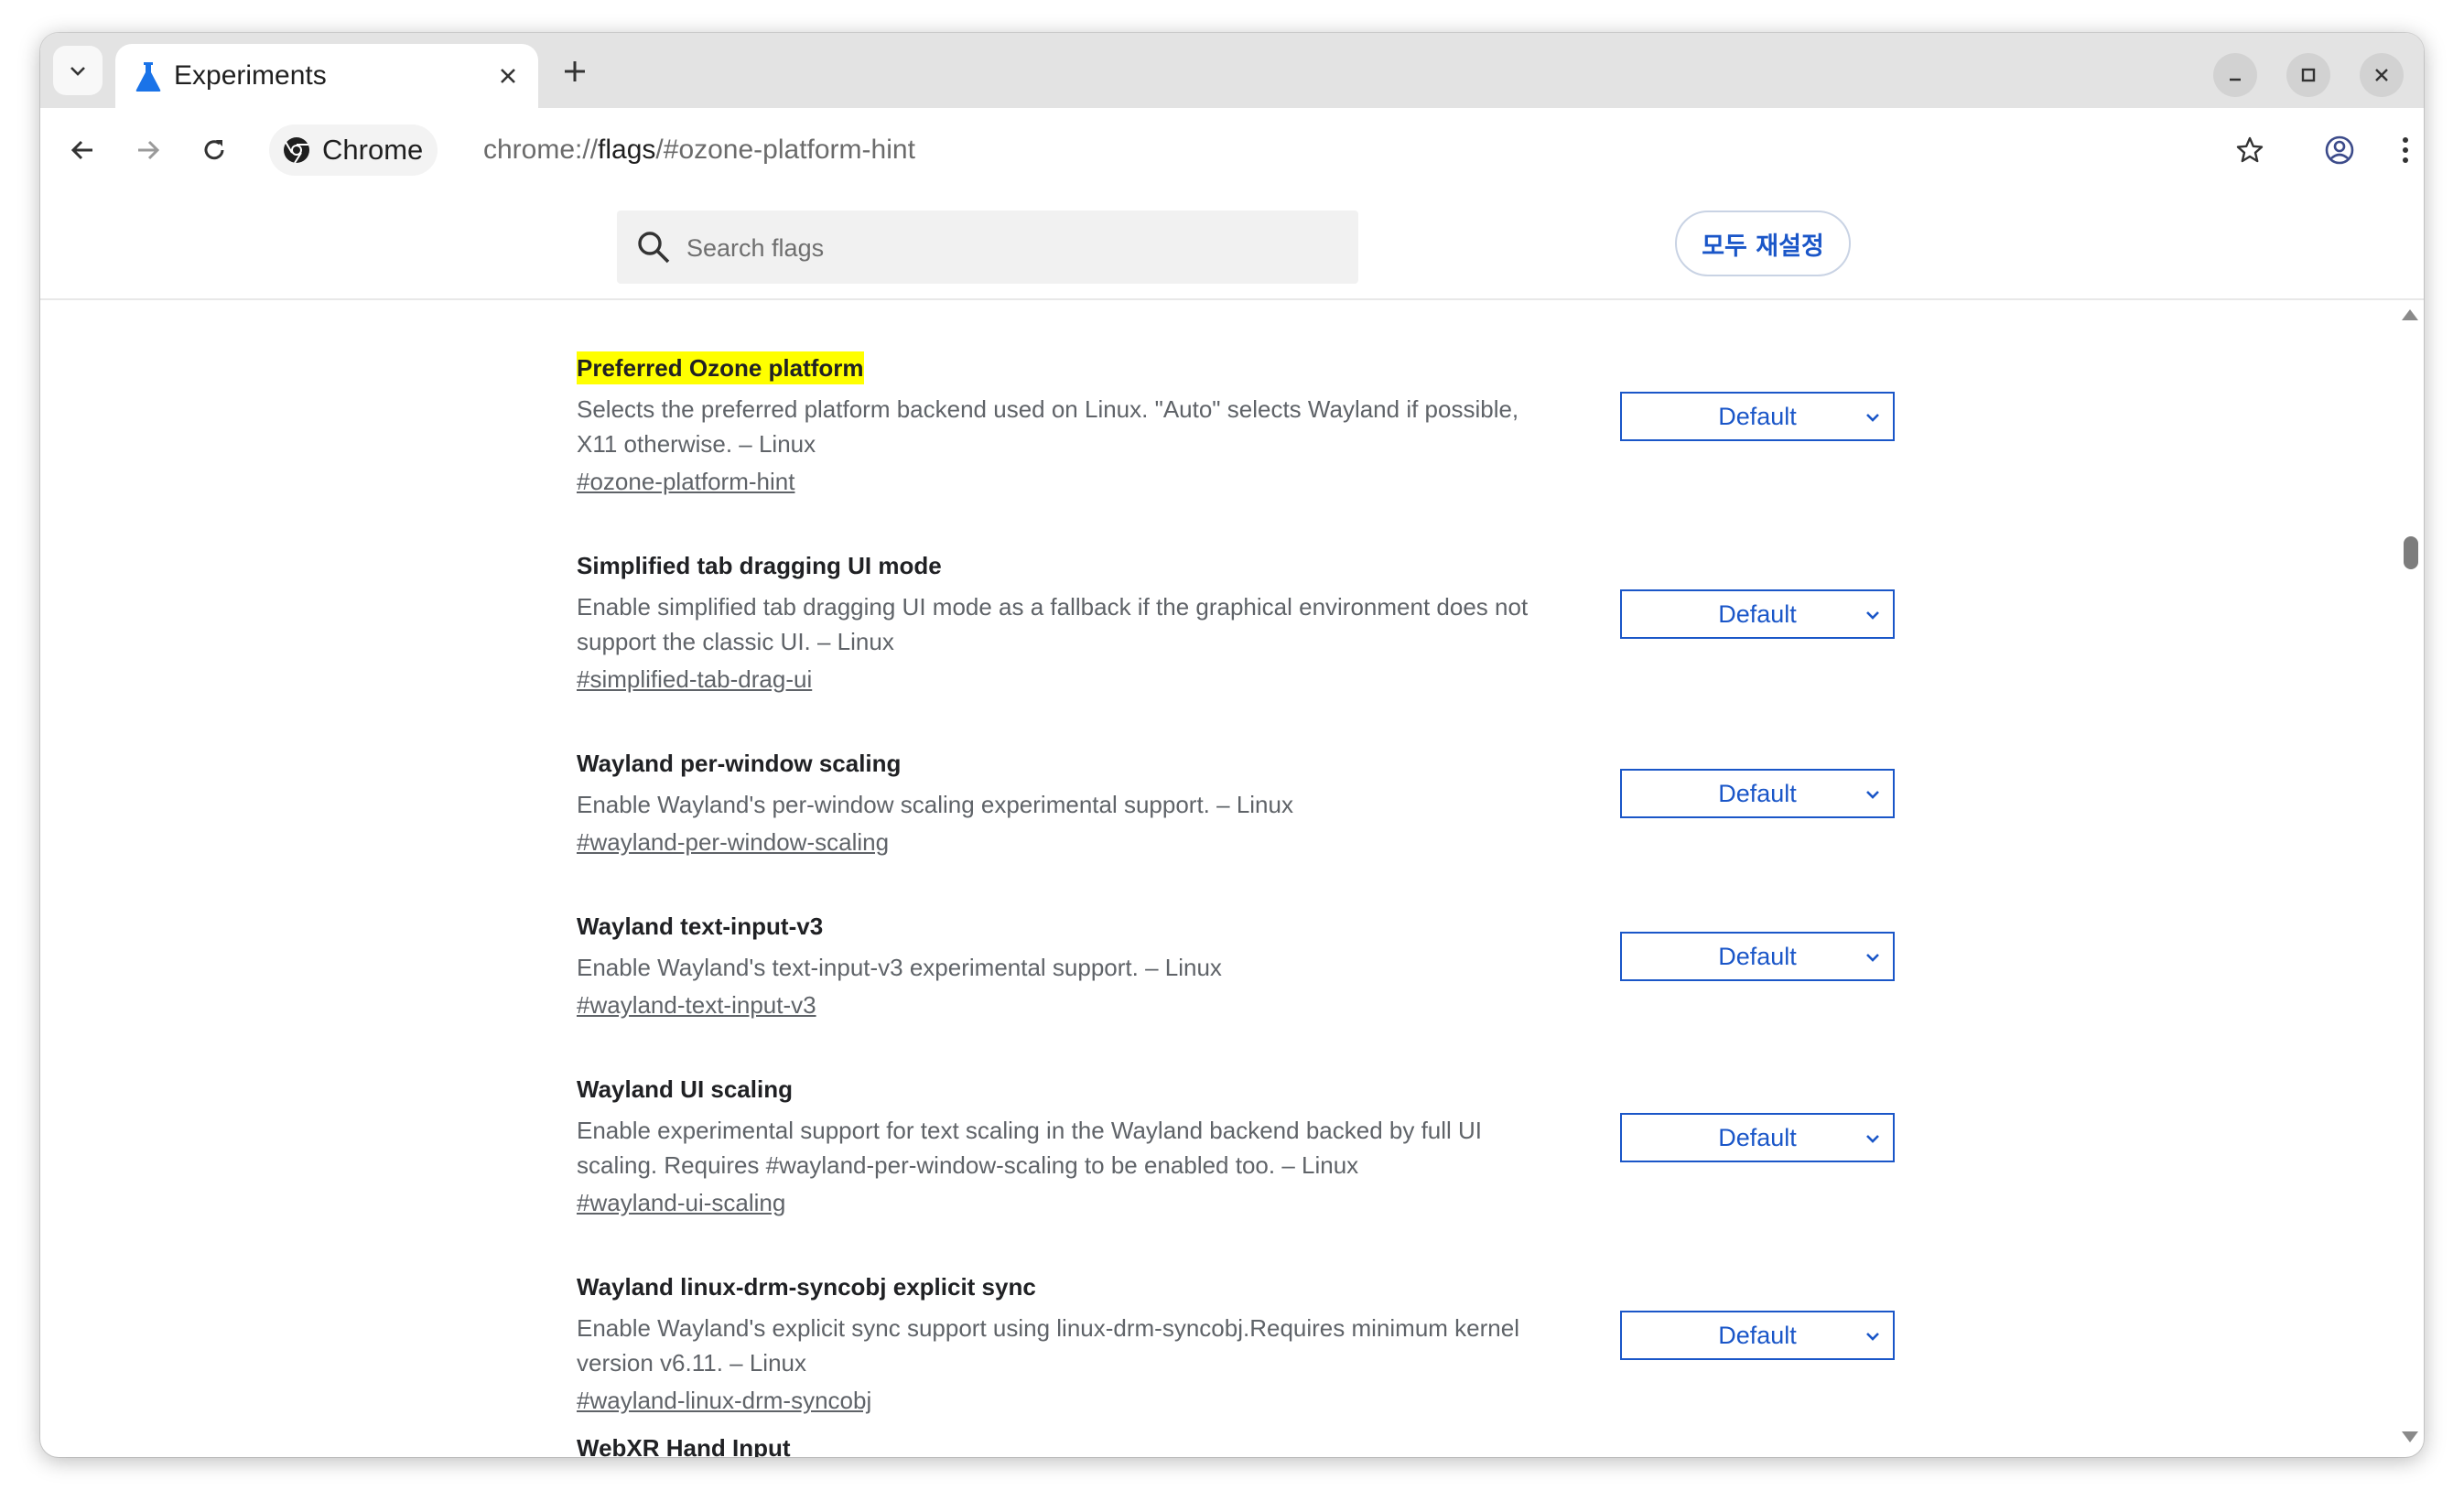 The width and height of the screenshot is (2464, 1501). What do you see at coordinates (1016, 249) in the screenshot?
I see `search-flags-input` at bounding box center [1016, 249].